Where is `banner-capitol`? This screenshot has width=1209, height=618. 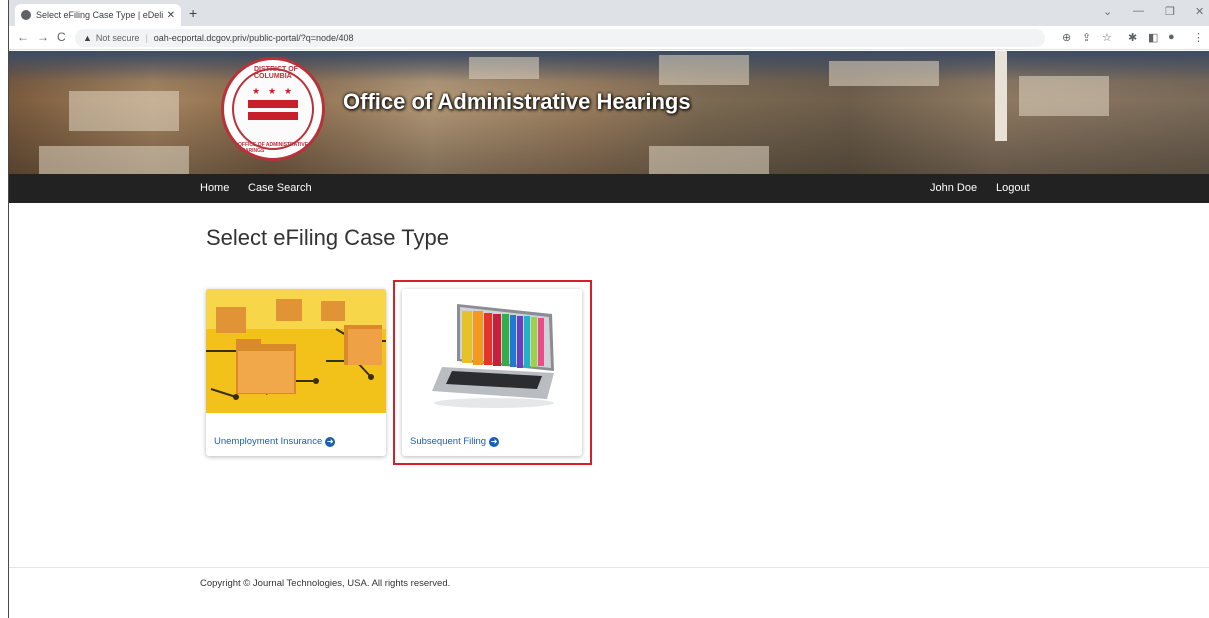 banner-capitol is located at coordinates (704, 70).